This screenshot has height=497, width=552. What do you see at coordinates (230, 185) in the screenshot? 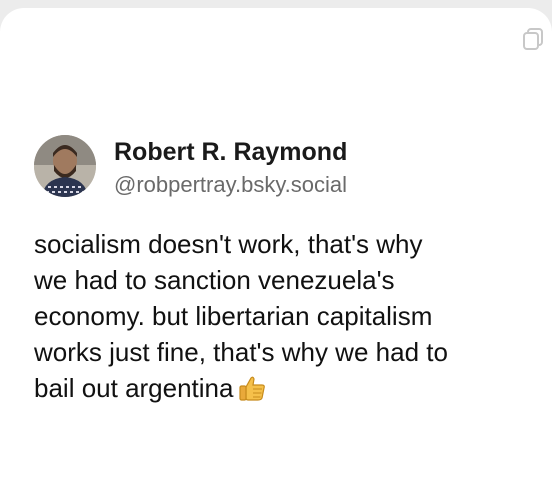
I see `author-handle: @robpertray.bsky.social` at bounding box center [230, 185].